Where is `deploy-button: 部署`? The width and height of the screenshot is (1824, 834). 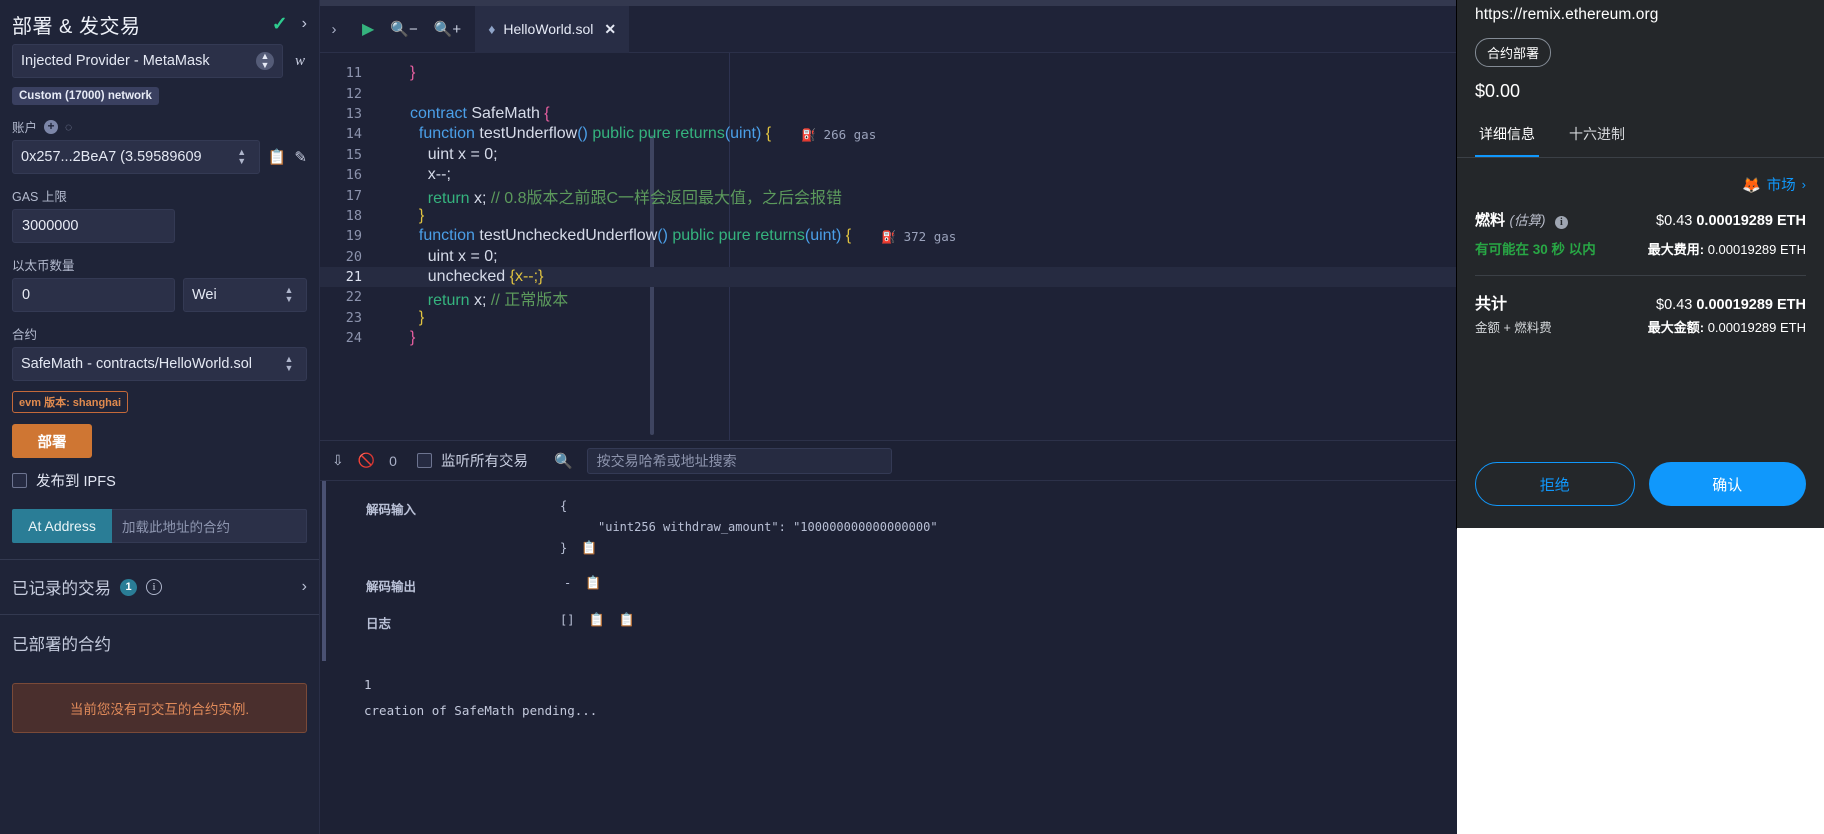
deploy-button: 部署 is located at coordinates (52, 441).